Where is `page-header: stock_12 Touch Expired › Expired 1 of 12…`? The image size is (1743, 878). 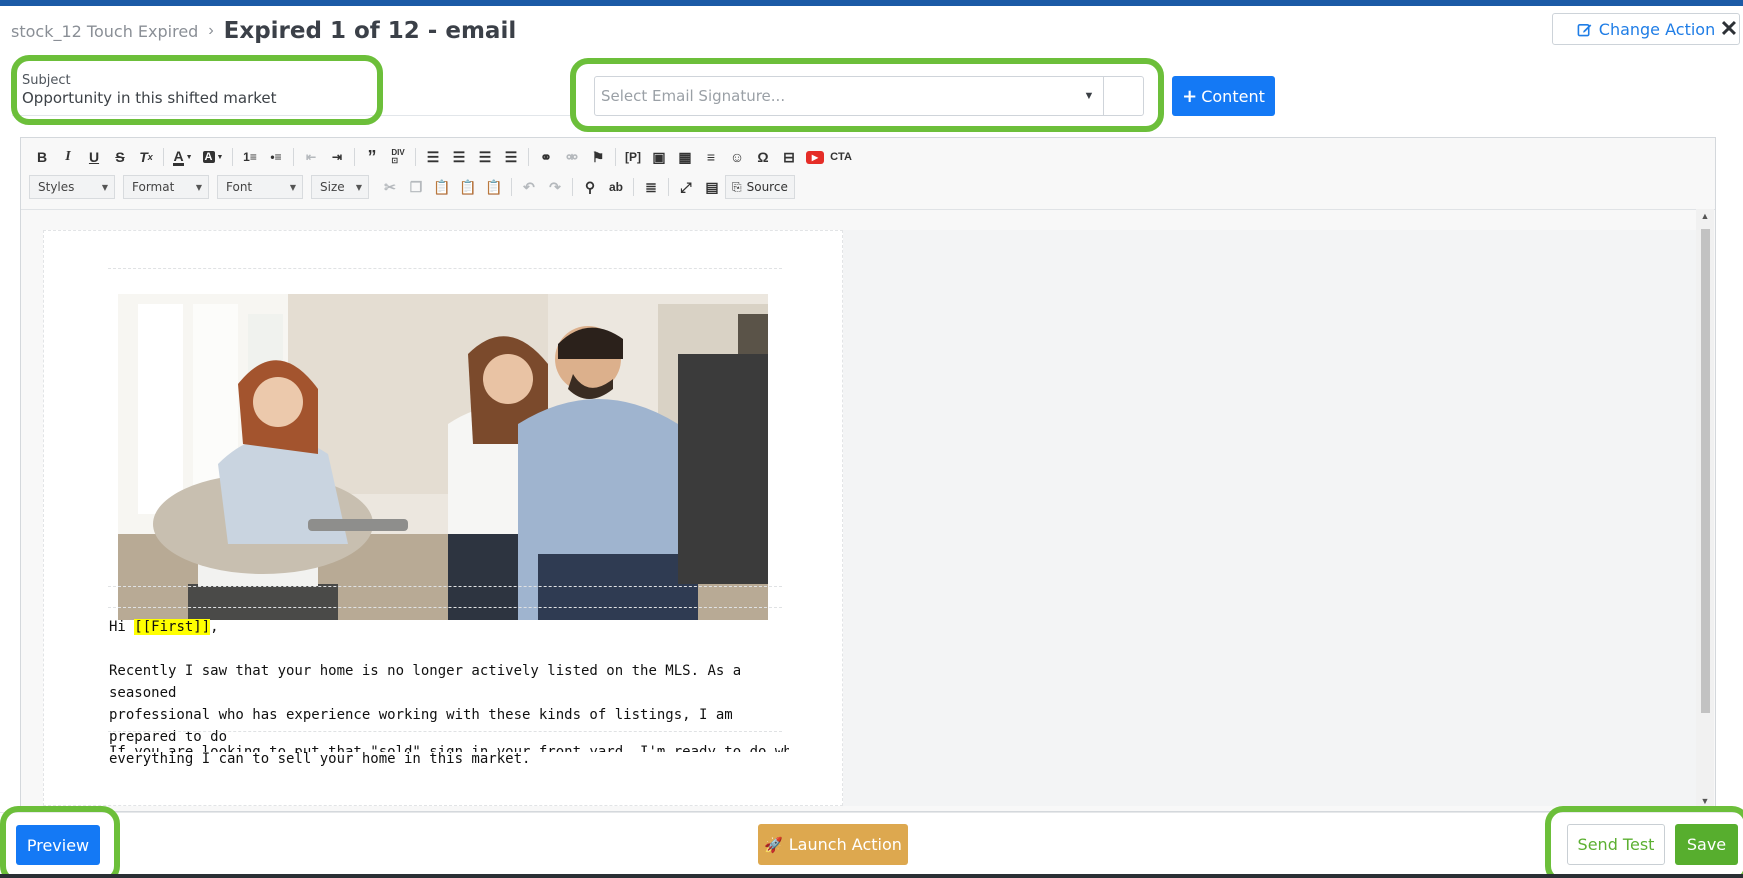 page-header: stock_12 Touch Expired › Expired 1 of 12… is located at coordinates (263, 31).